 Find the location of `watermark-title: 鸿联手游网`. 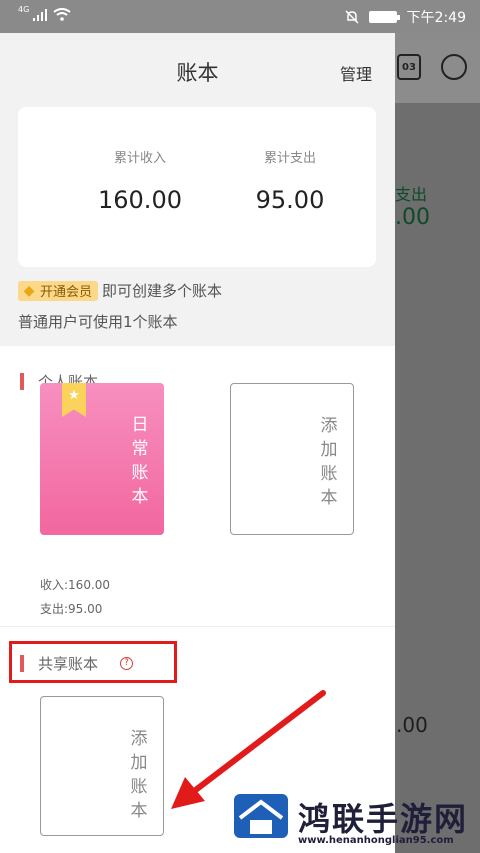

watermark-title: 鸿联手游网 is located at coordinates (383, 819).